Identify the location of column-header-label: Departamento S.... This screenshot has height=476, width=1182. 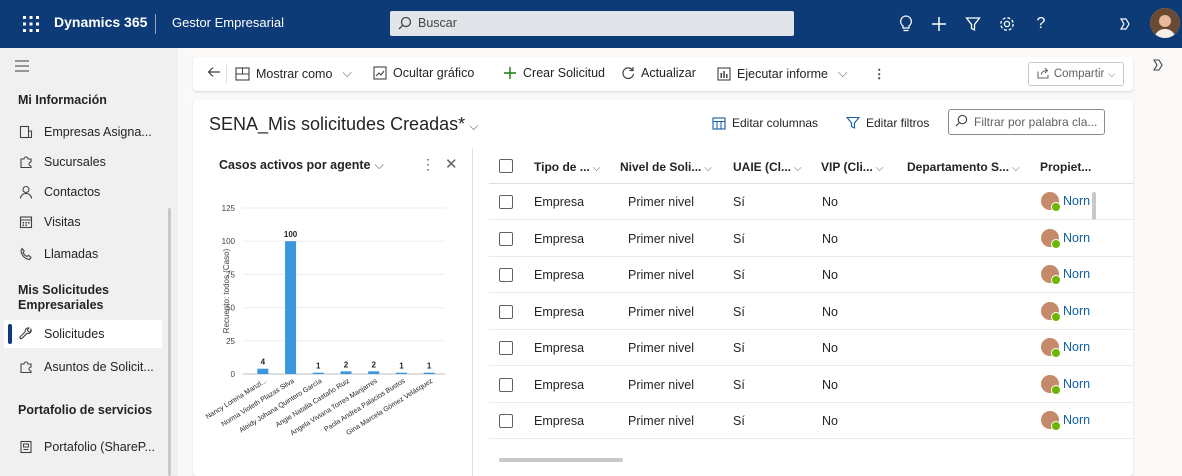
(958, 167).